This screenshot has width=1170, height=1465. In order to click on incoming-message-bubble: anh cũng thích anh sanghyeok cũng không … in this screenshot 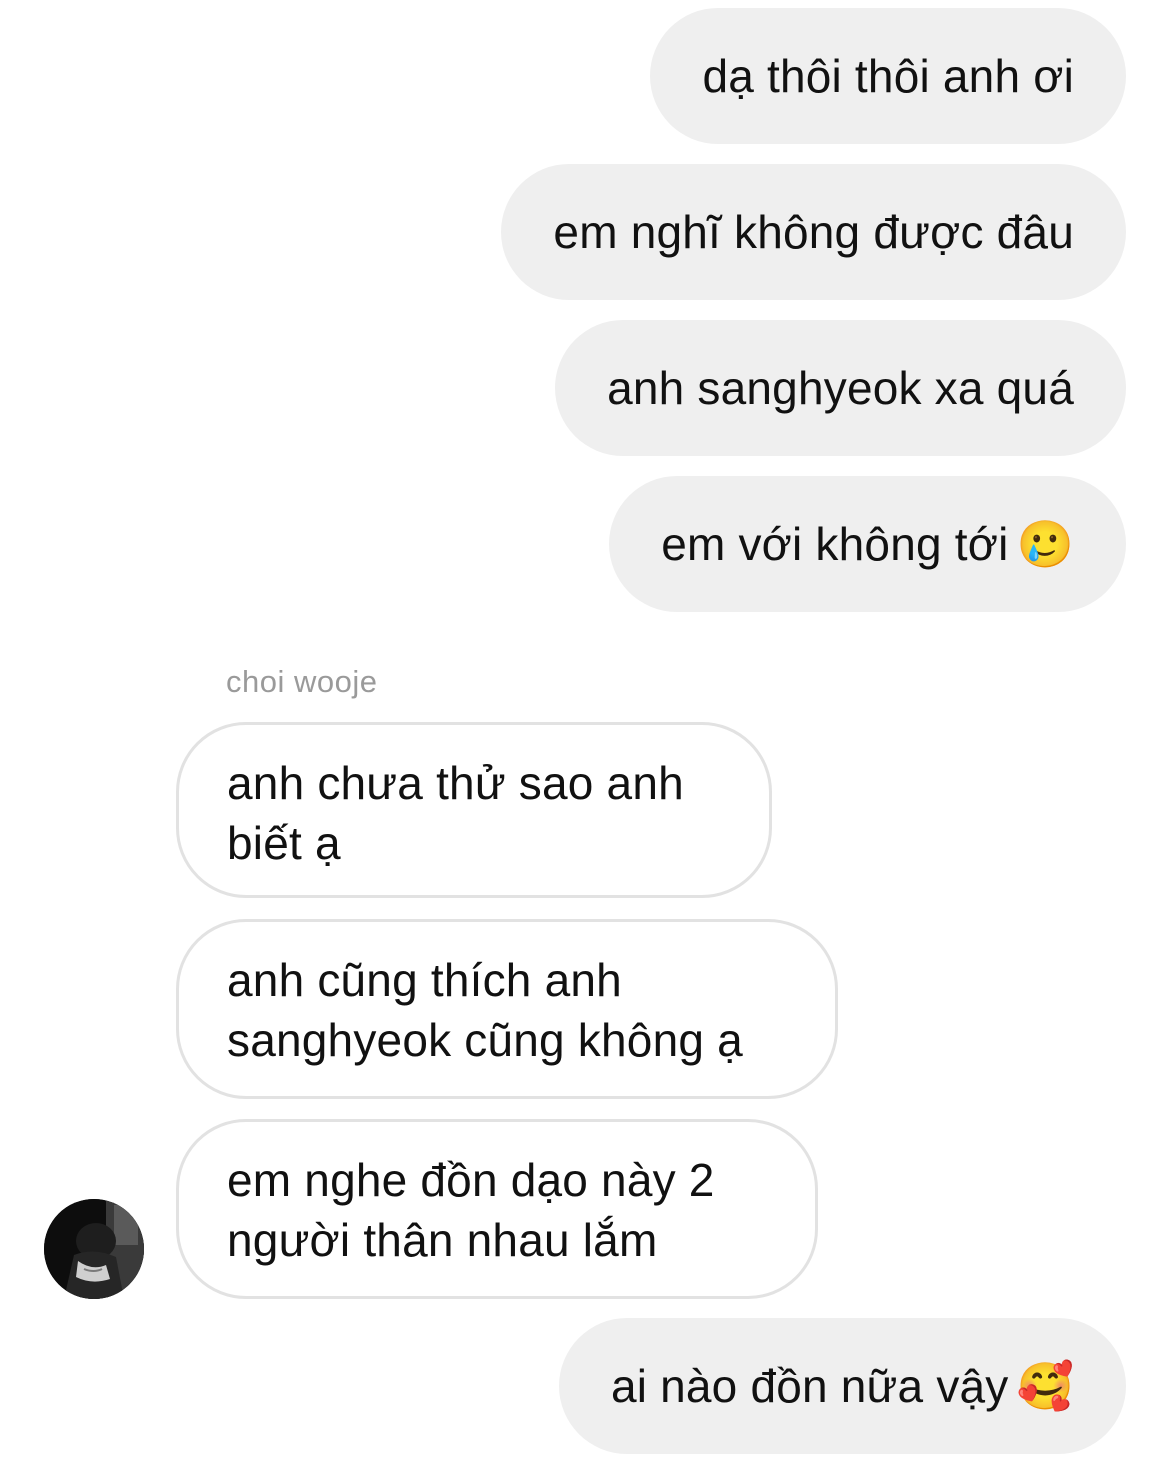, I will do `click(507, 1009)`.